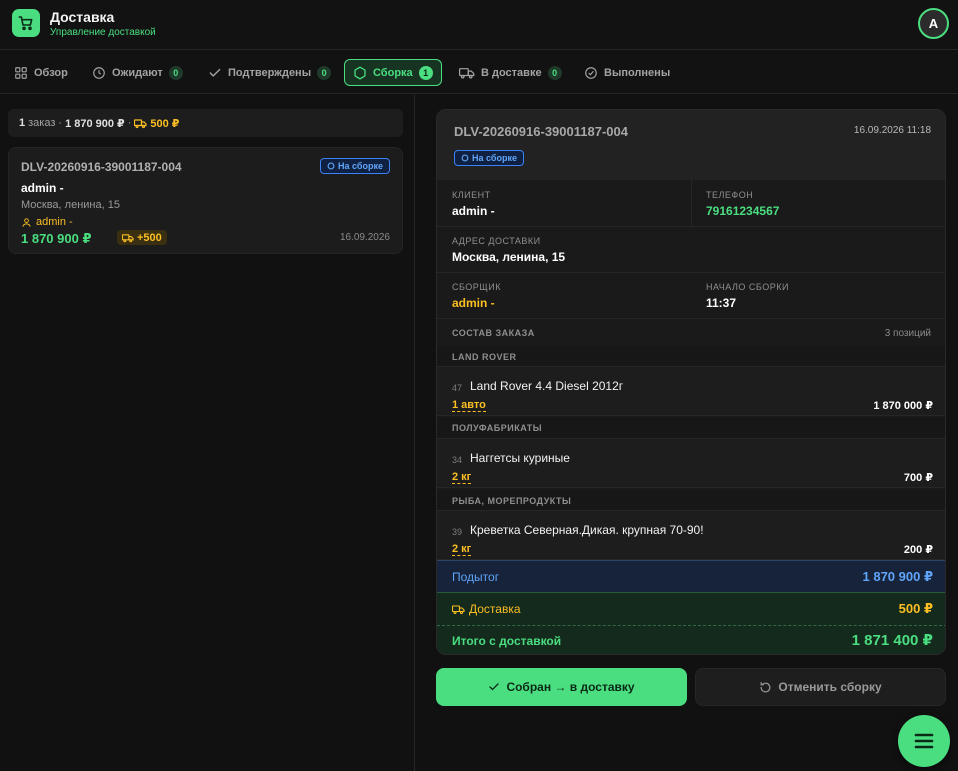  What do you see at coordinates (473, 211) in the screenshot?
I see `client-value: admin -` at bounding box center [473, 211].